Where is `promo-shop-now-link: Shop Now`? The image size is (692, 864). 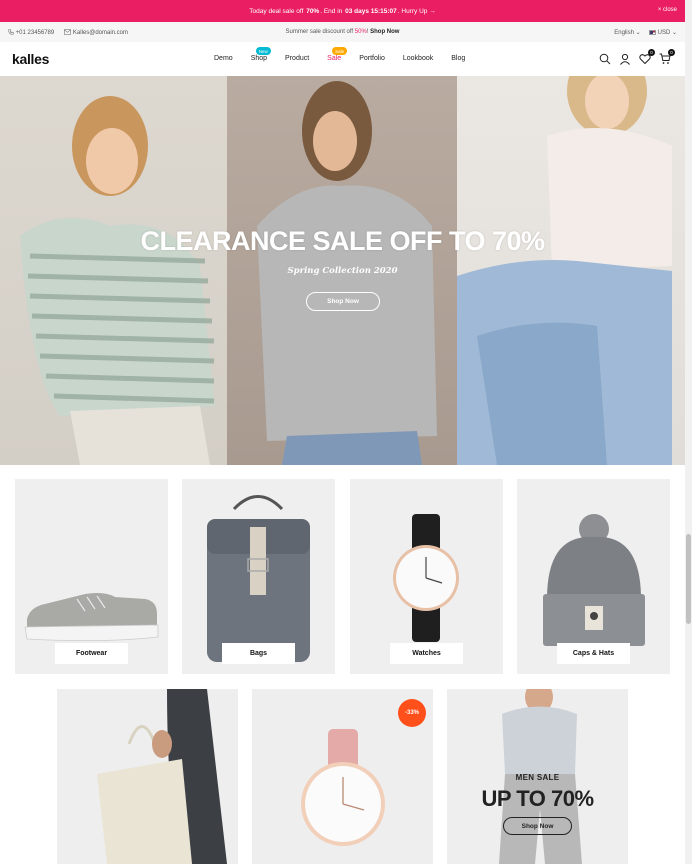 promo-shop-now-link: Shop Now is located at coordinates (384, 32).